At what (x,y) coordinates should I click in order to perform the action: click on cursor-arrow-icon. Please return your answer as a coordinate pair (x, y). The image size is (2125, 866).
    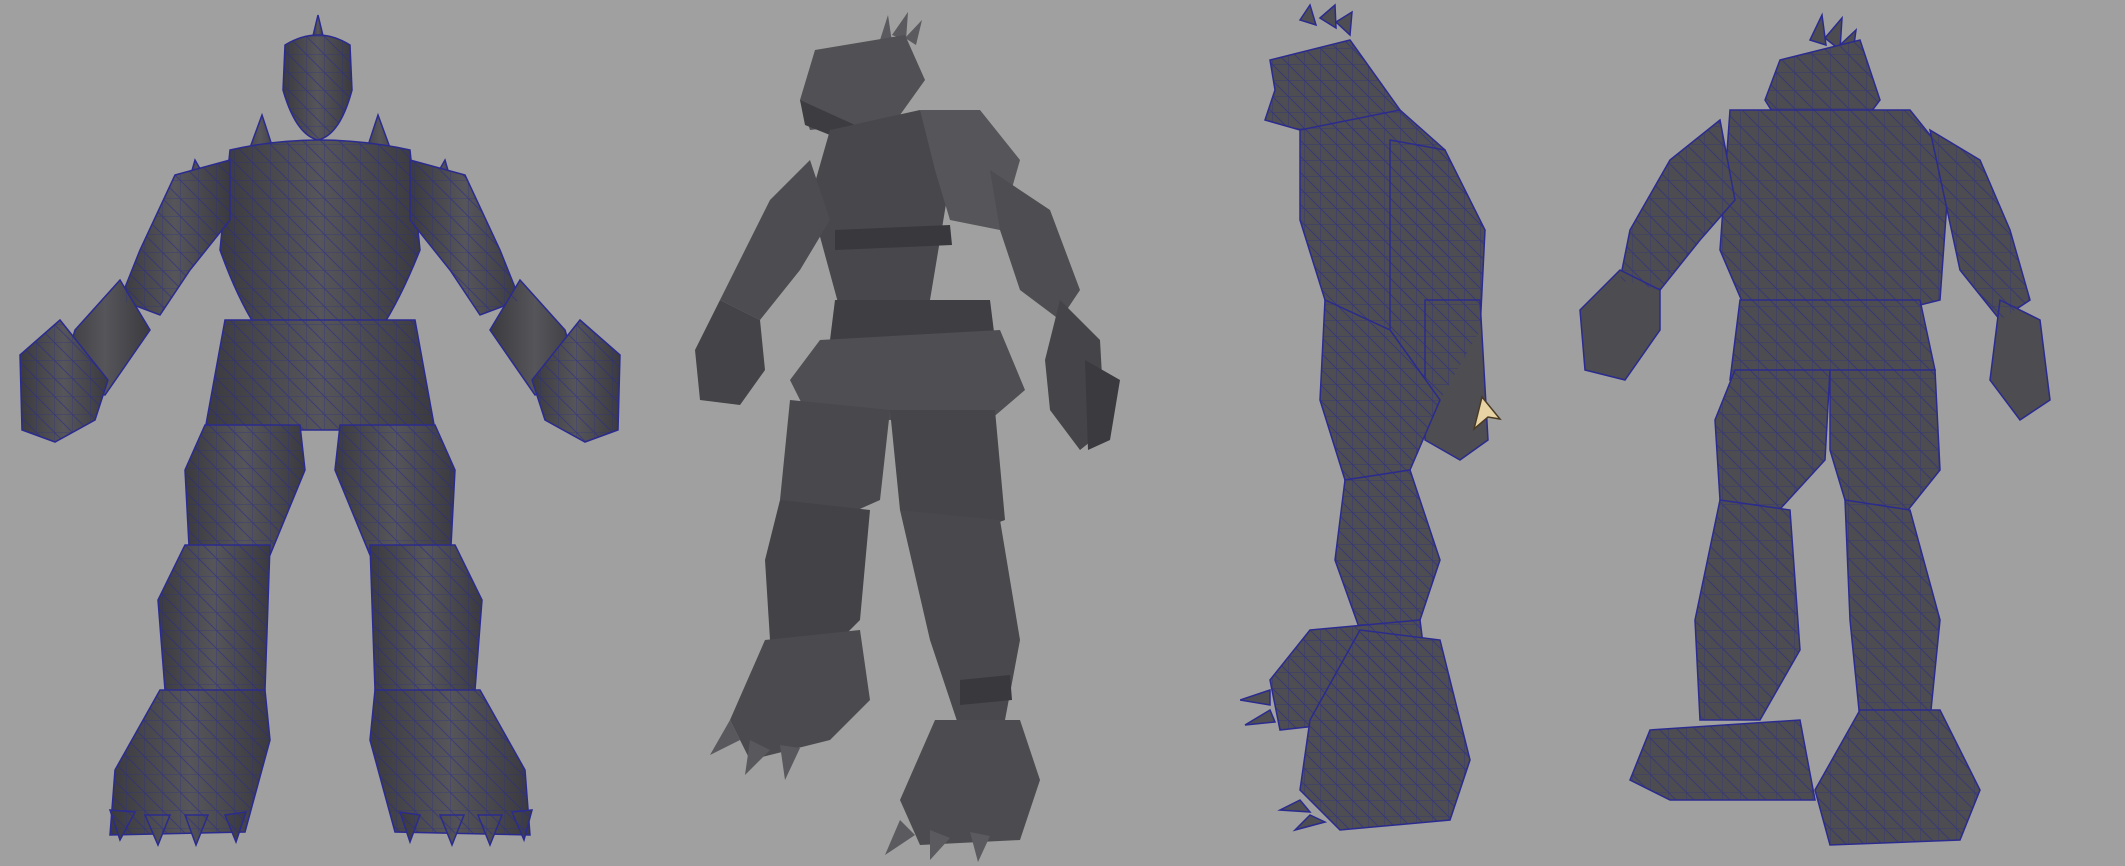
    Looking at the image, I should click on (1486, 413).